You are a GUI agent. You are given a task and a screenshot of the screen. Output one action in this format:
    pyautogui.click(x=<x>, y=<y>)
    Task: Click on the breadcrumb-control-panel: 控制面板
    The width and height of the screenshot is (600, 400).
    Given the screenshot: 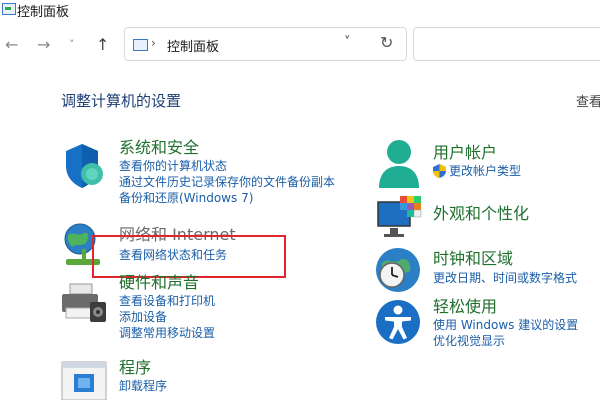 What is the action you would take?
    pyautogui.click(x=193, y=45)
    